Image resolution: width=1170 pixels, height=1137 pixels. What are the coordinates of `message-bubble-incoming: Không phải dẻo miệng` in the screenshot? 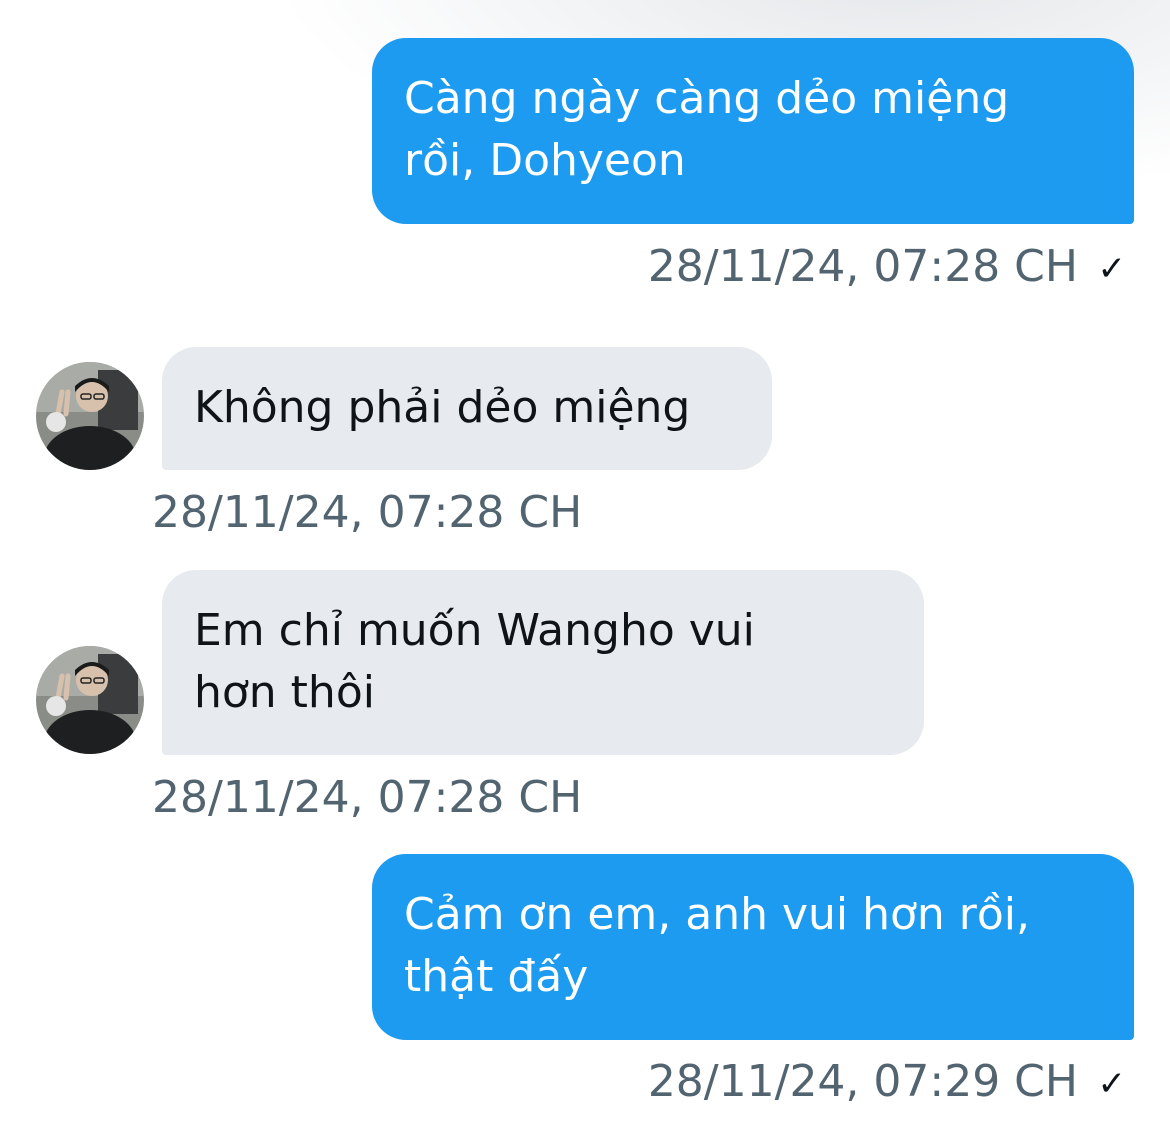 It's located at (467, 408).